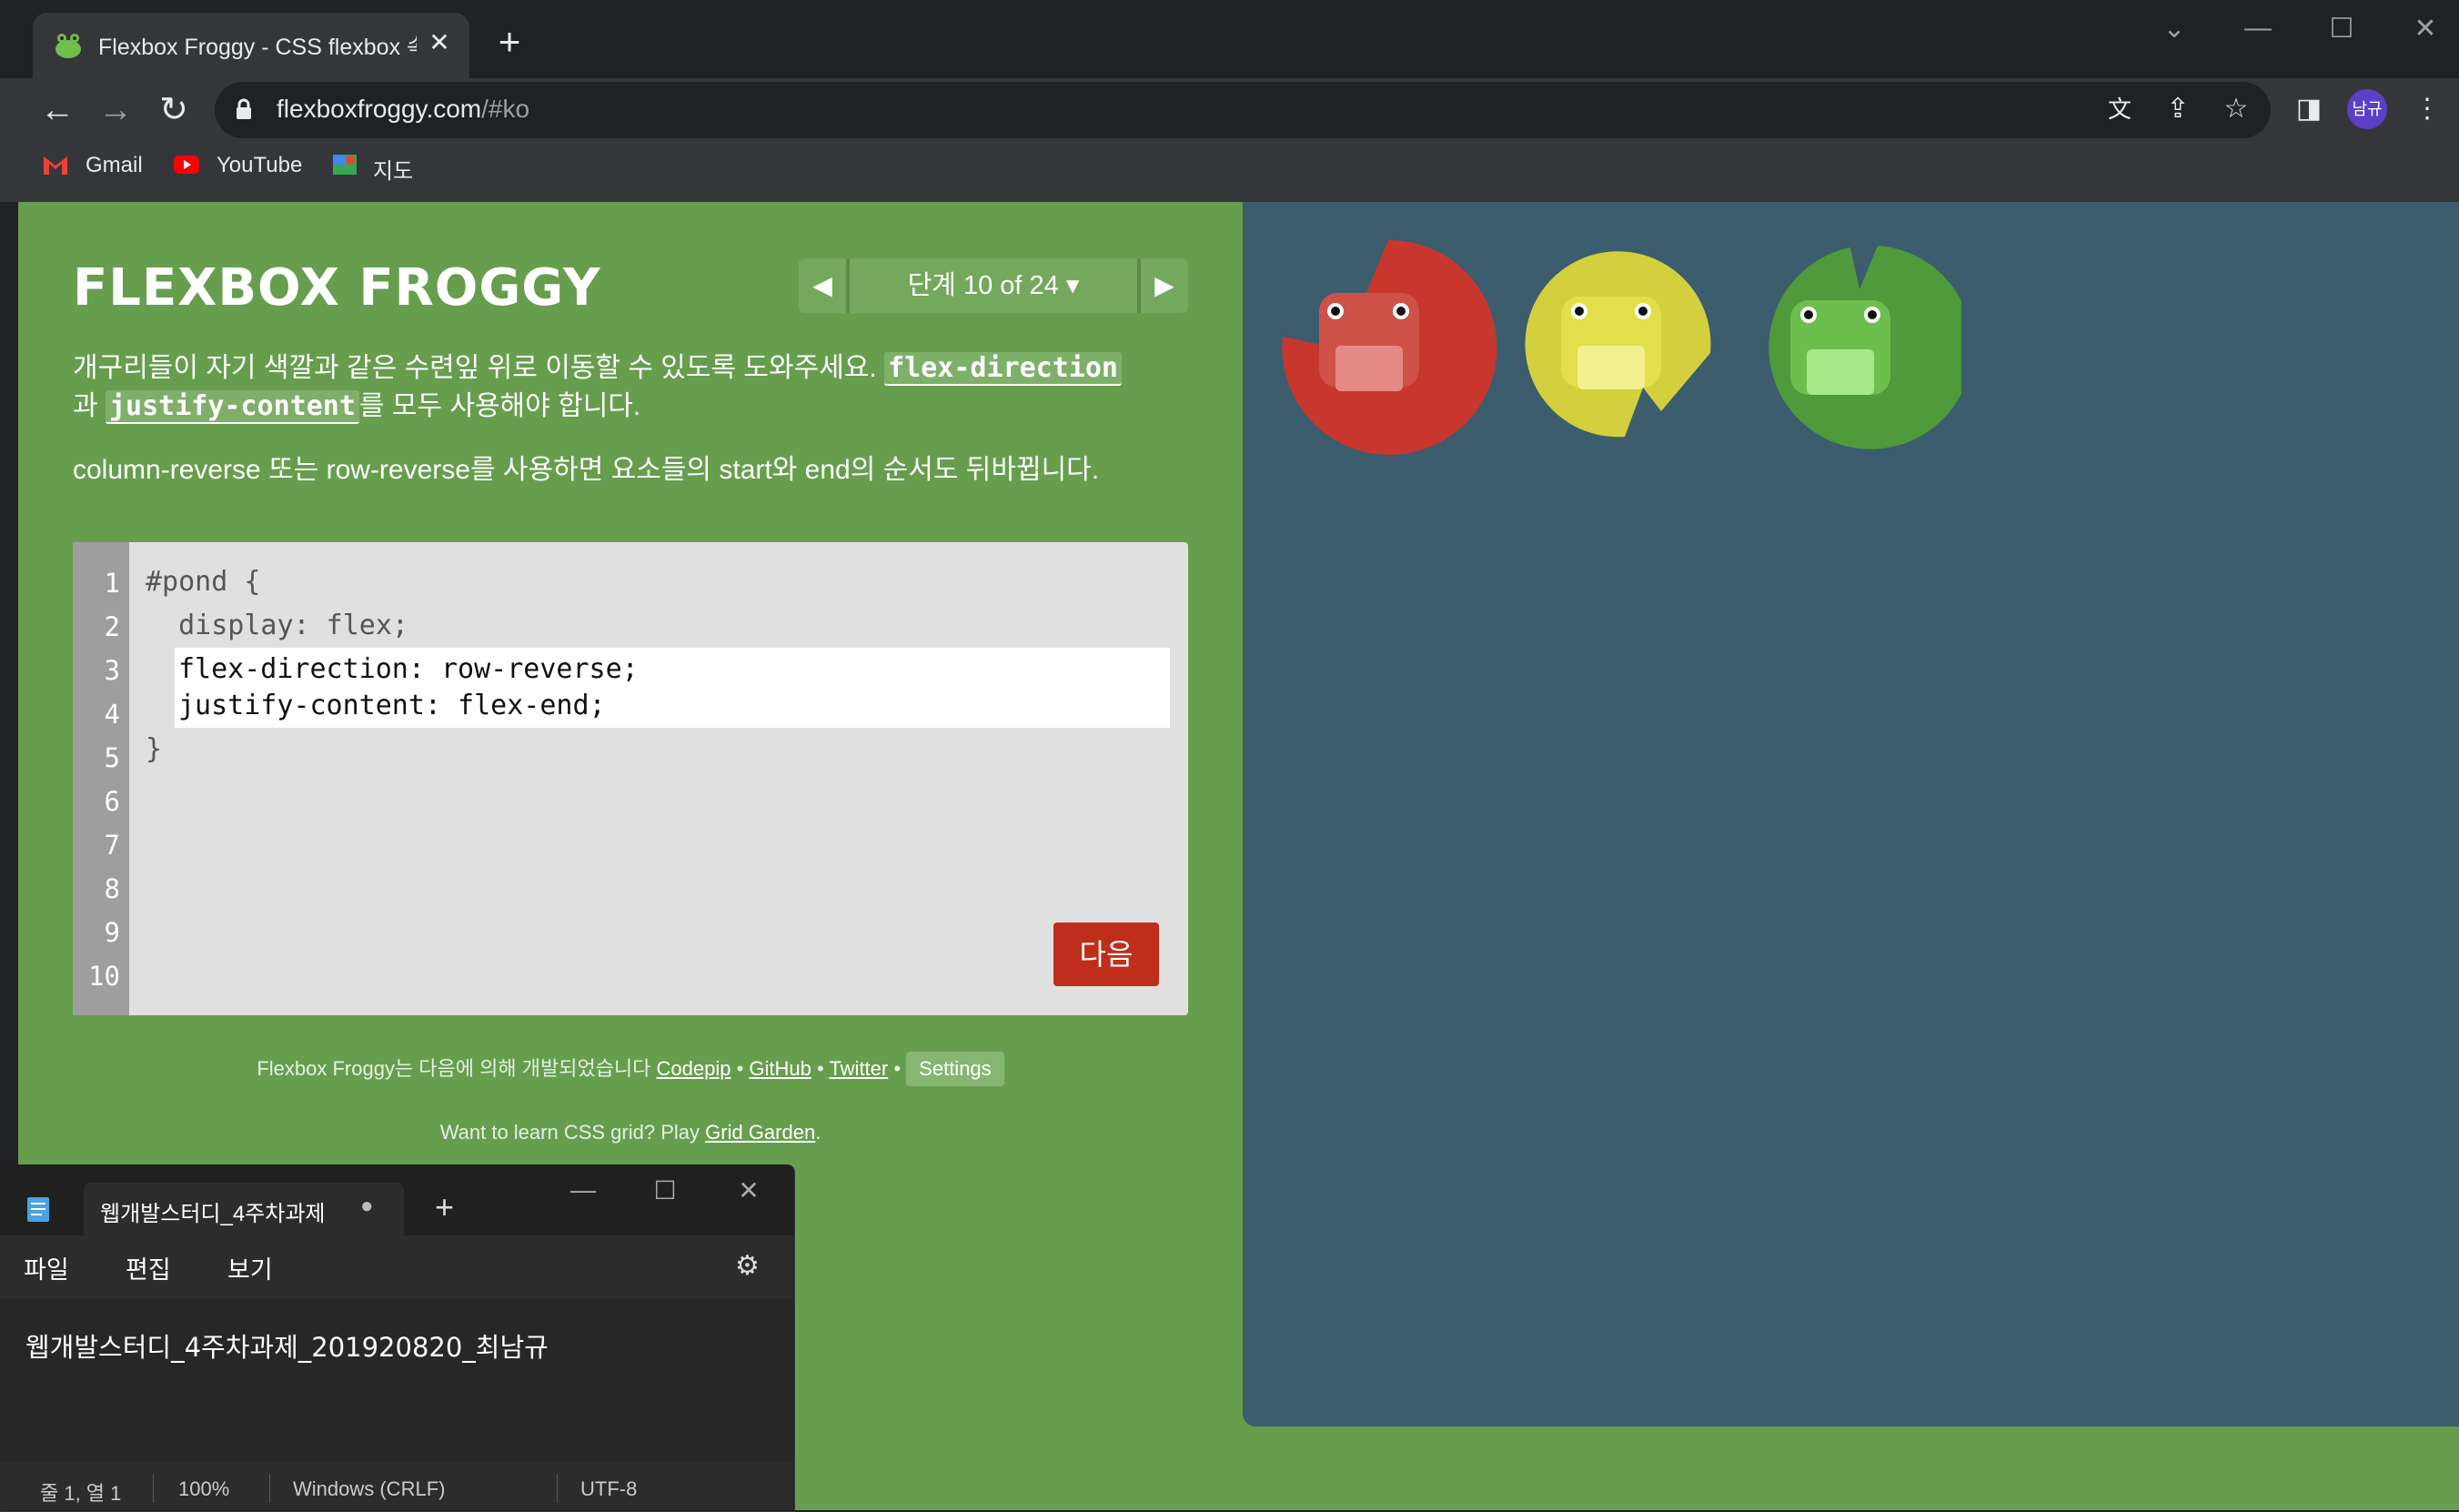  What do you see at coordinates (204, 1489) in the screenshot?
I see `status-zoom: 100%` at bounding box center [204, 1489].